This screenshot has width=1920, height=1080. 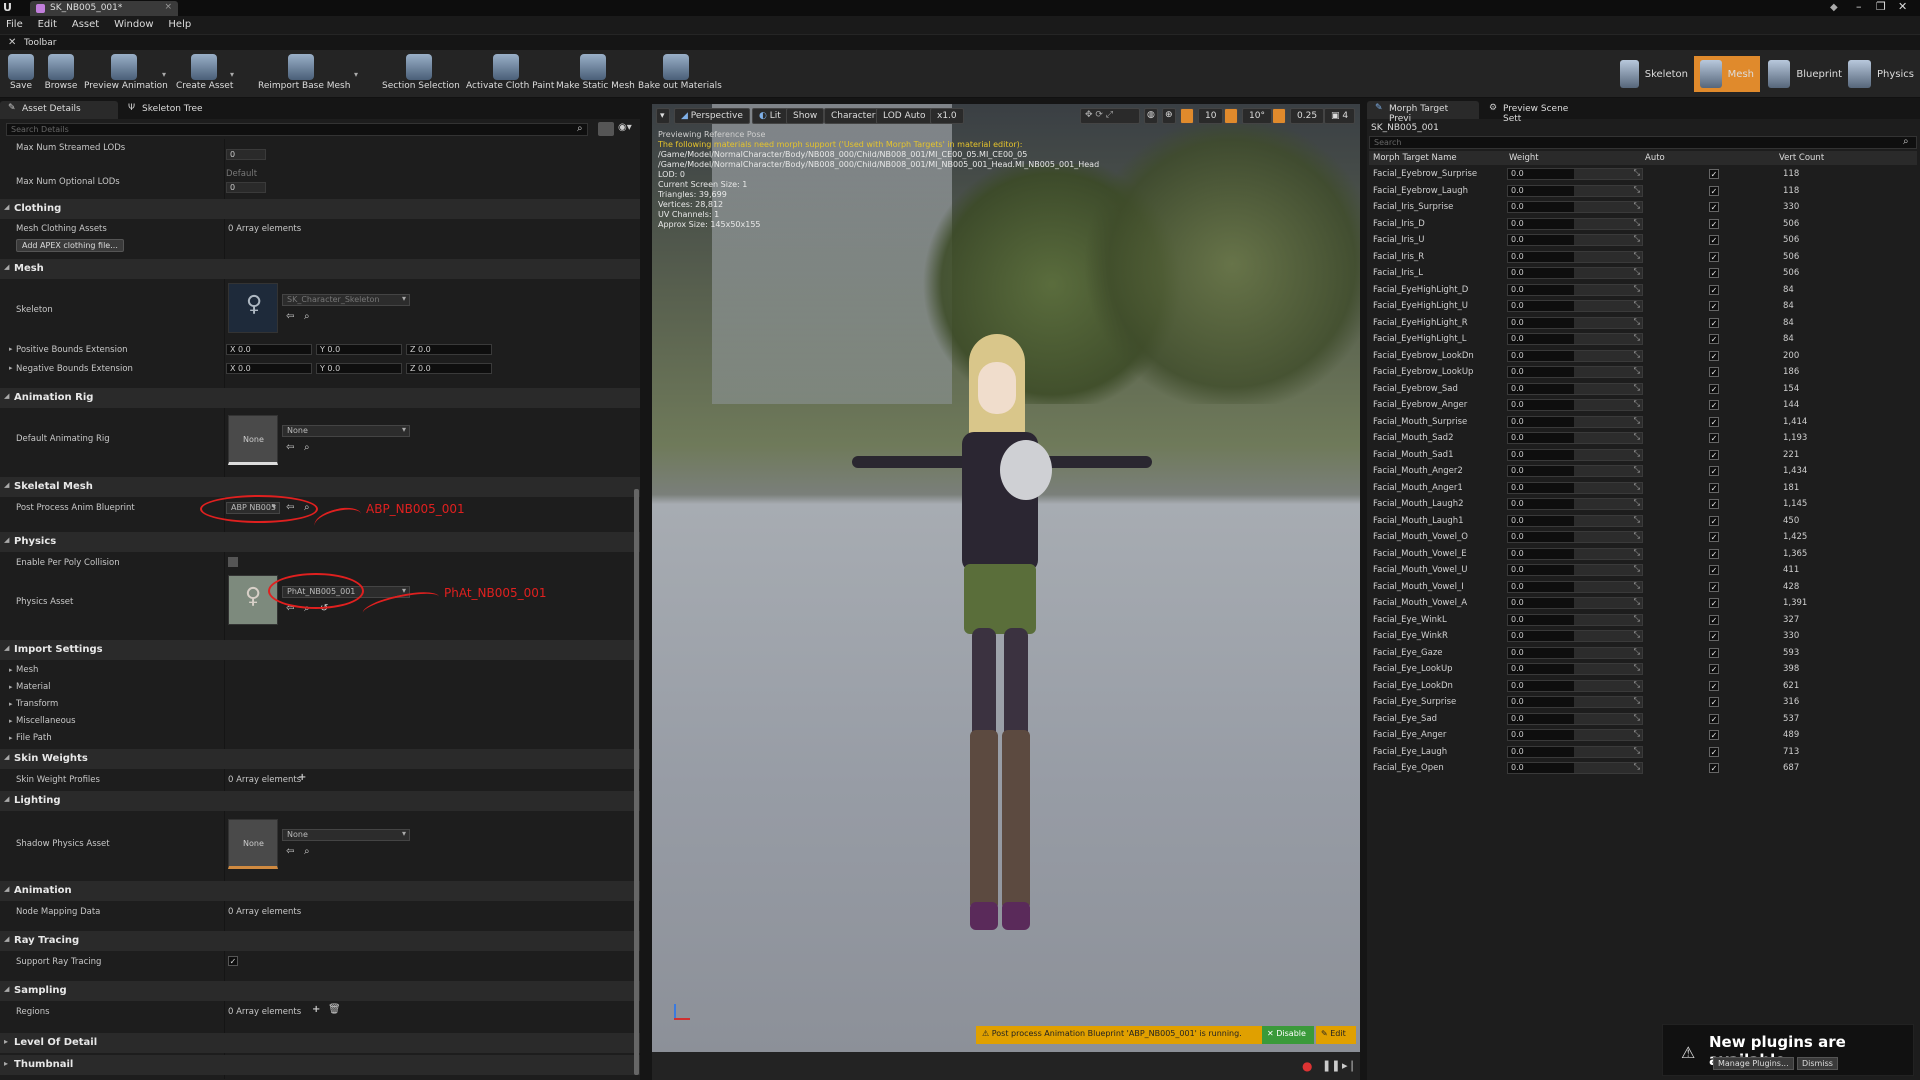 I want to click on toolbar-tab: ✕ Toolbar, so click(x=960, y=42).